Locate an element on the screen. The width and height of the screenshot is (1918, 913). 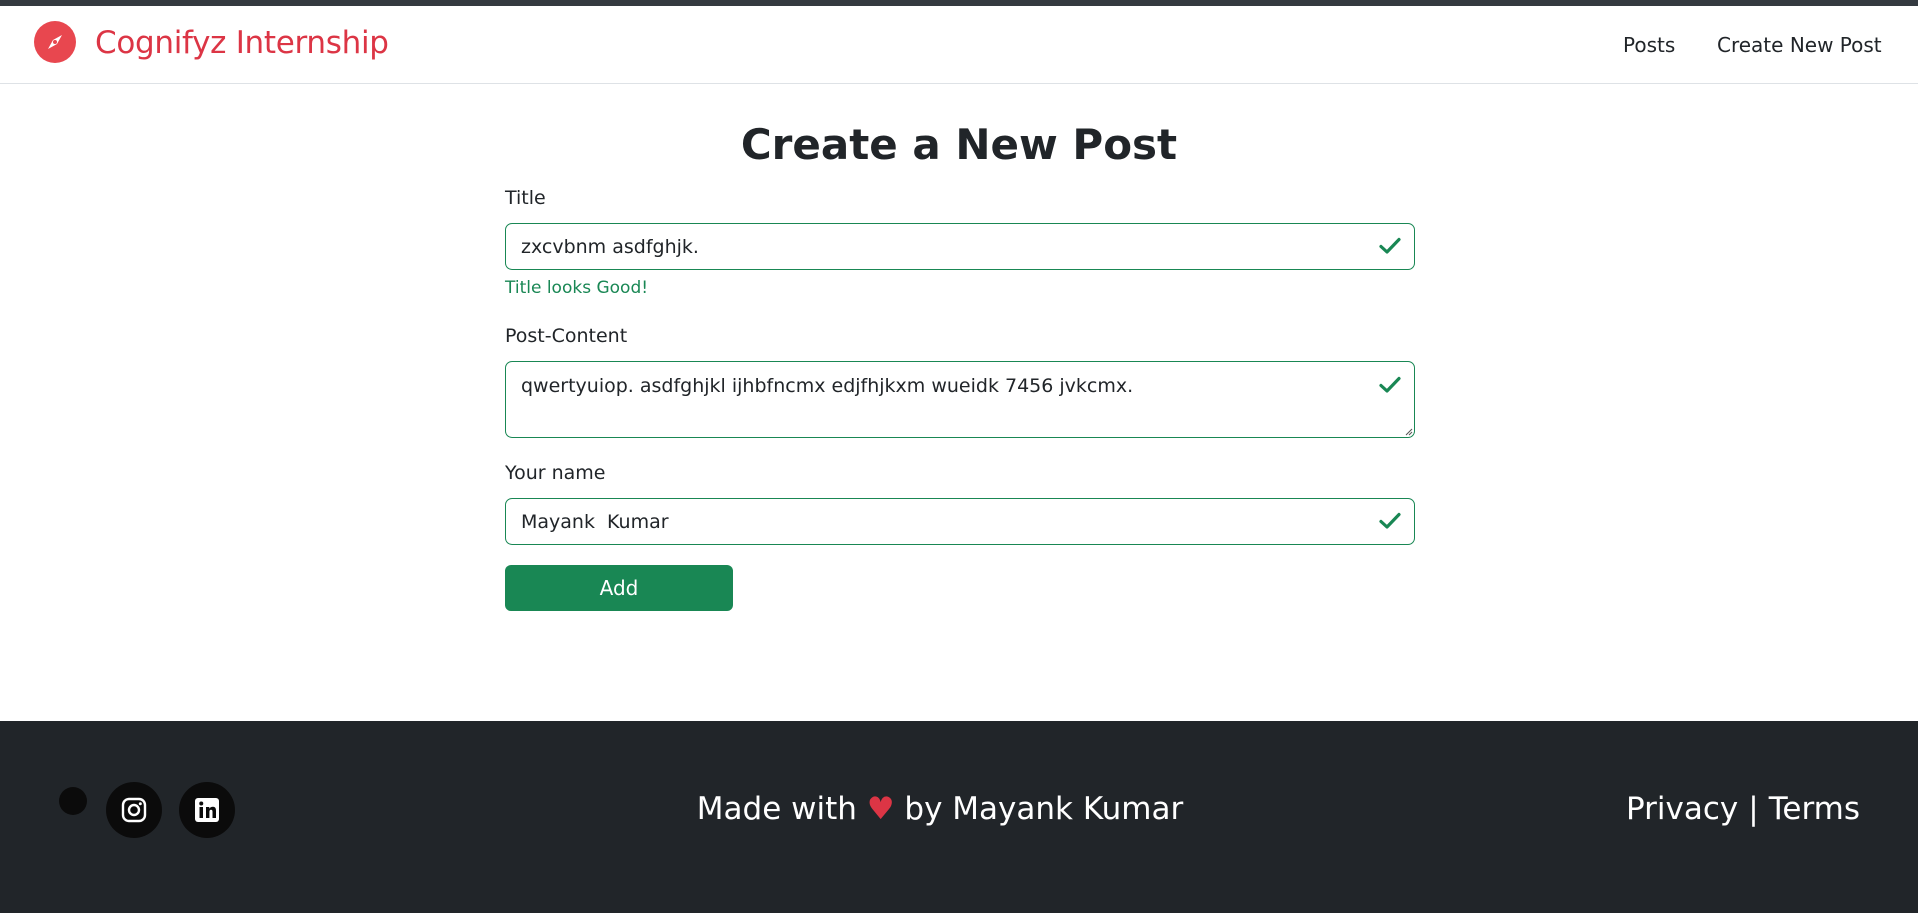
brand-name: Cognifyz Internship is located at coordinates (242, 43).